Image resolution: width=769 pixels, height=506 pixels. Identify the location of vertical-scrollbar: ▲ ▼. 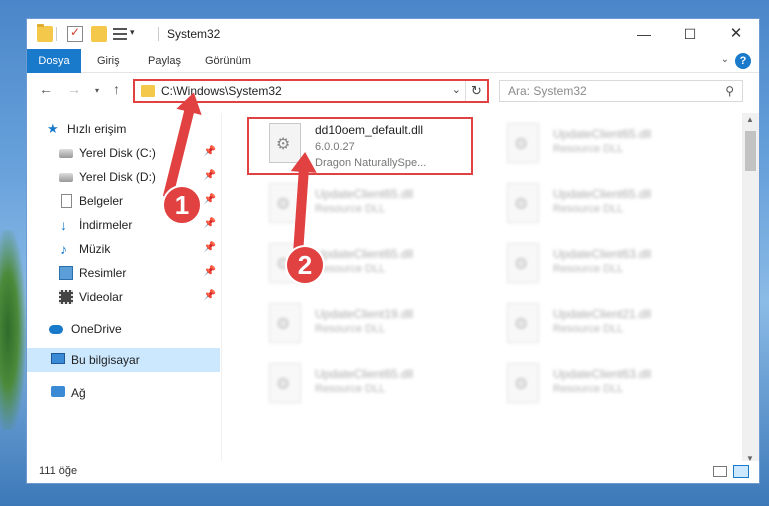
(750, 289).